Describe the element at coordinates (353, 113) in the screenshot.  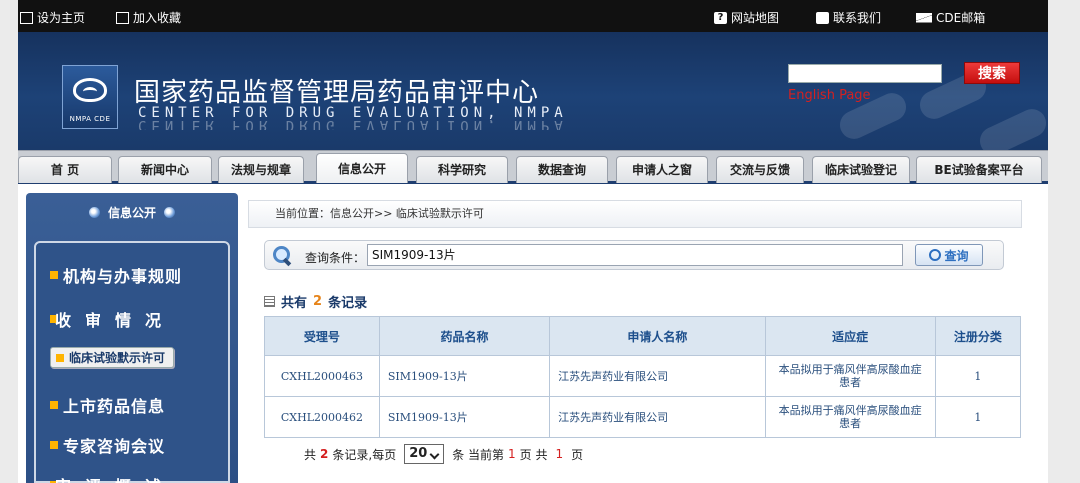
I see `site-subtitle: CENTER FOR DRUG EVALUATION, NMPA` at that location.